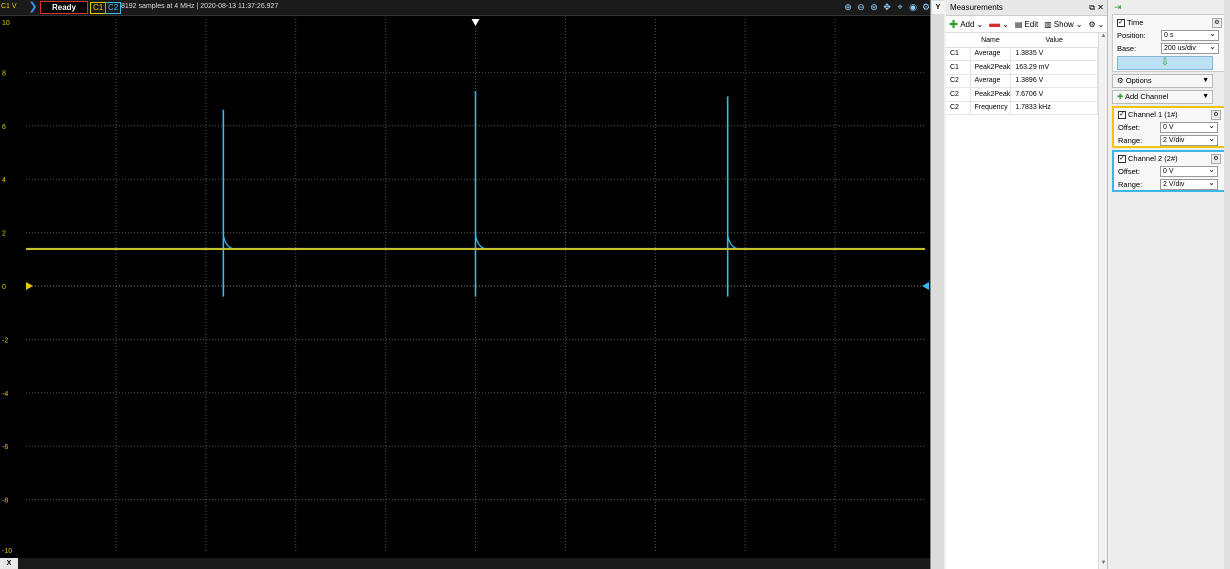 The width and height of the screenshot is (1230, 569). Describe the element at coordinates (113, 8) in the screenshot. I see `channel-2-chip: C2` at that location.